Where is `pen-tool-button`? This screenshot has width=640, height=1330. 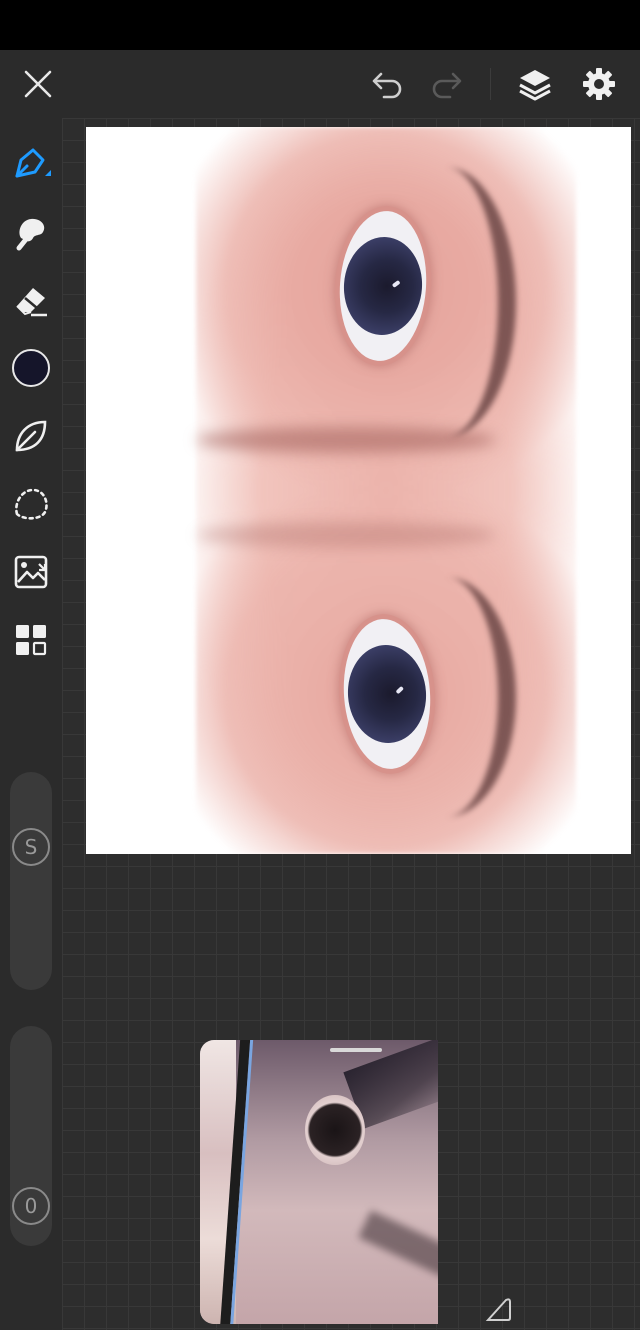 pen-tool-button is located at coordinates (31, 164).